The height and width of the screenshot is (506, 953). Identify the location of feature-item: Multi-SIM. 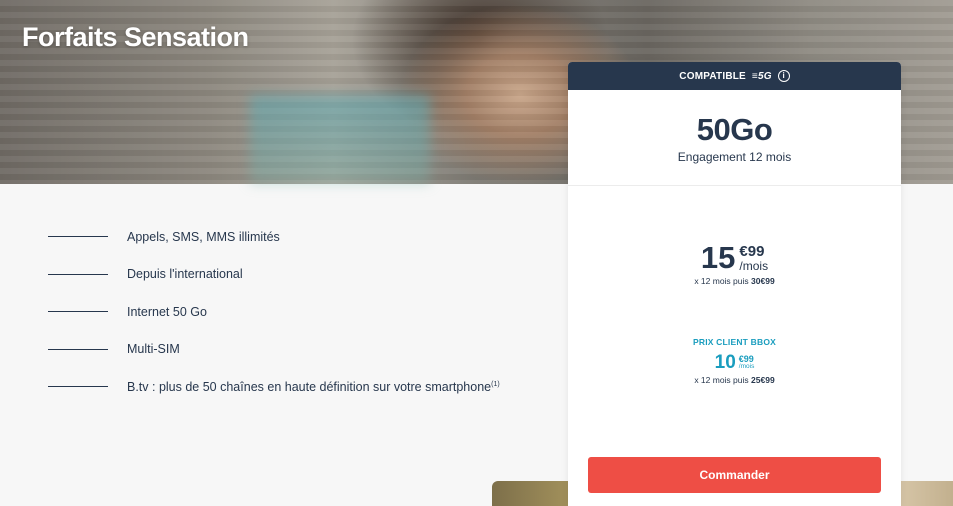
(274, 350).